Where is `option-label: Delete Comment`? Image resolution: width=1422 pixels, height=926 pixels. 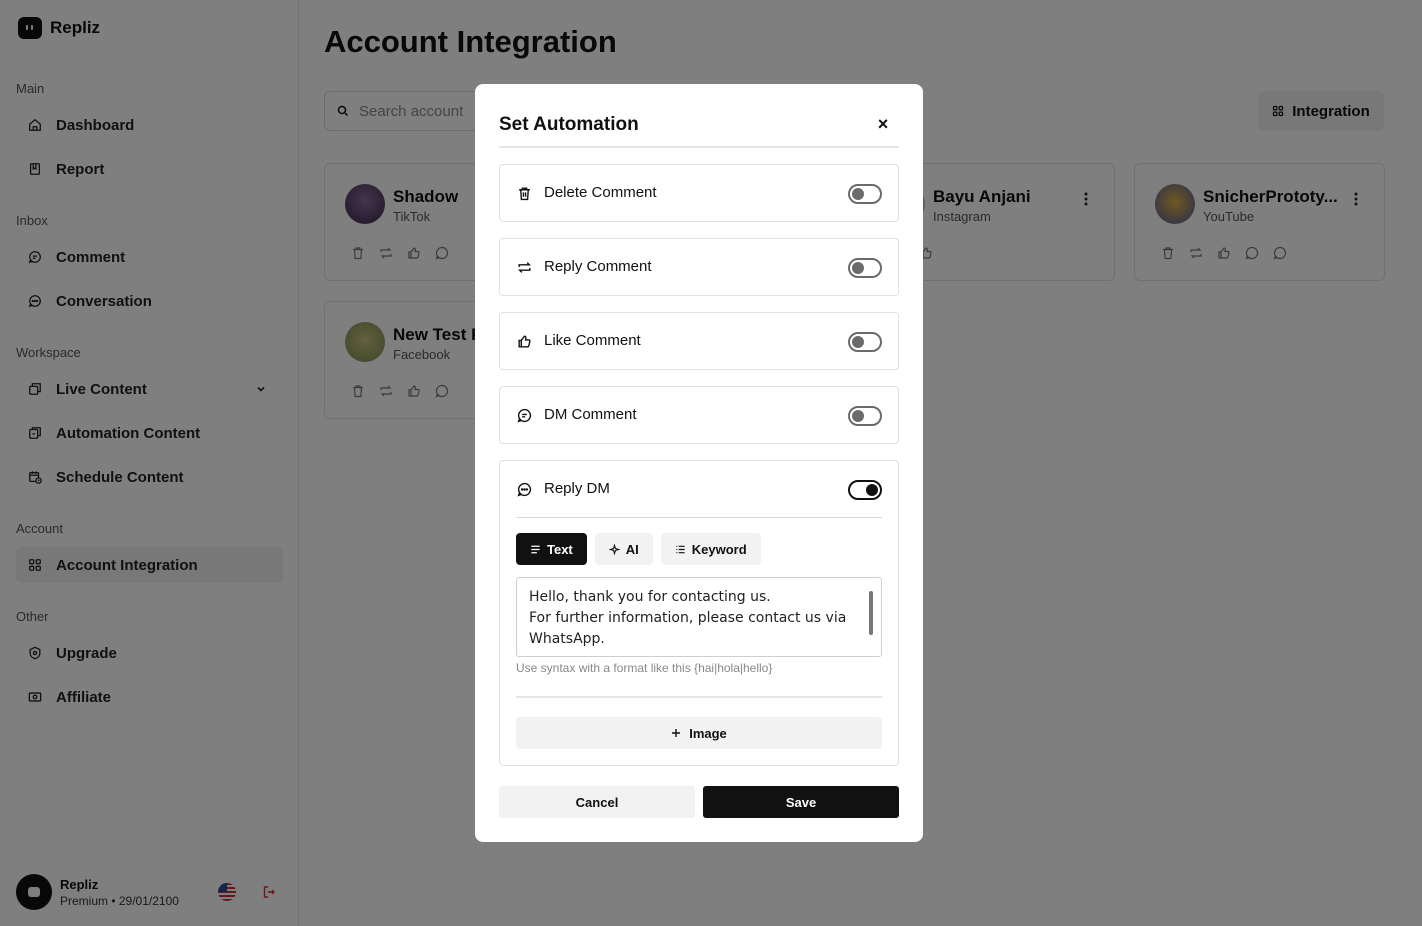
option-label: Delete Comment is located at coordinates (600, 192).